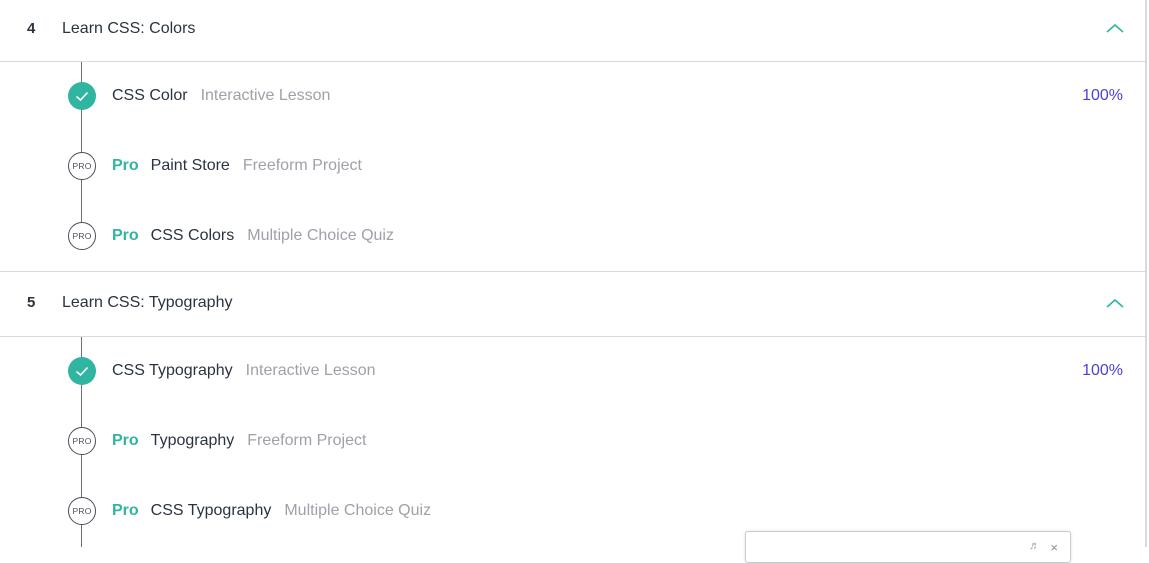 The height and width of the screenshot is (563, 1149). I want to click on lesson-row: CSS Typography Interactive Lesson 100%, so click(573, 371).